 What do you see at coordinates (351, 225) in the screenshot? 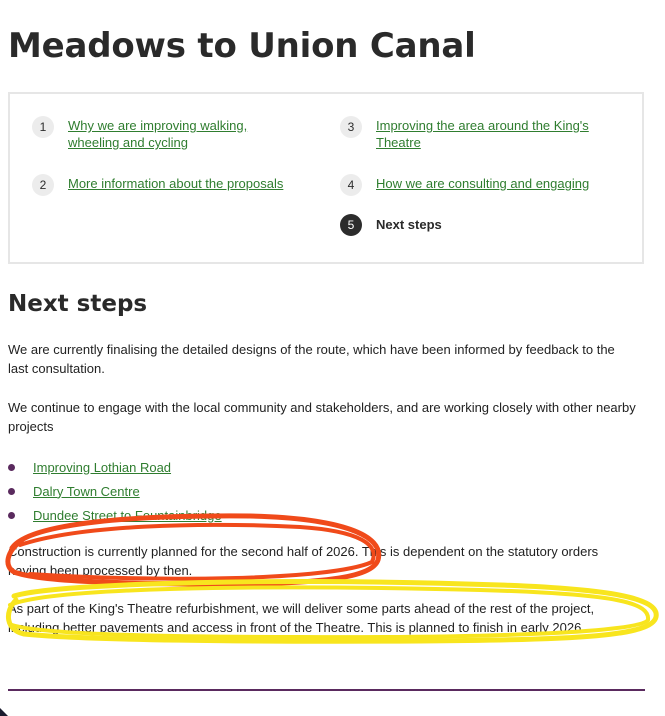
I see `step-number-badge-active: 5` at bounding box center [351, 225].